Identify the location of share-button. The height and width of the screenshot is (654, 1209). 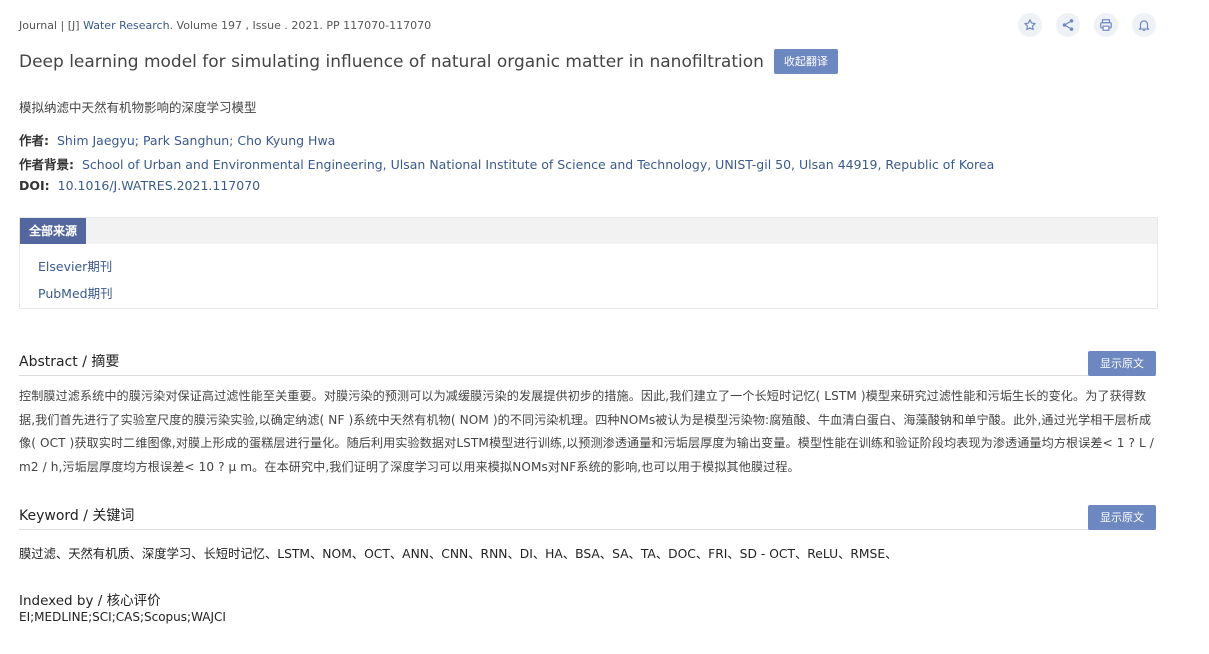
(1068, 25).